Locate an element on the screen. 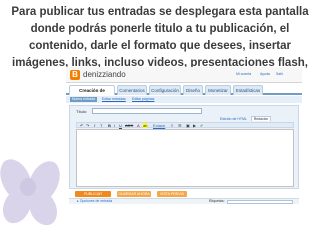 The image size is (320, 240). tags-label: Etiquetas: is located at coordinates (217, 201).